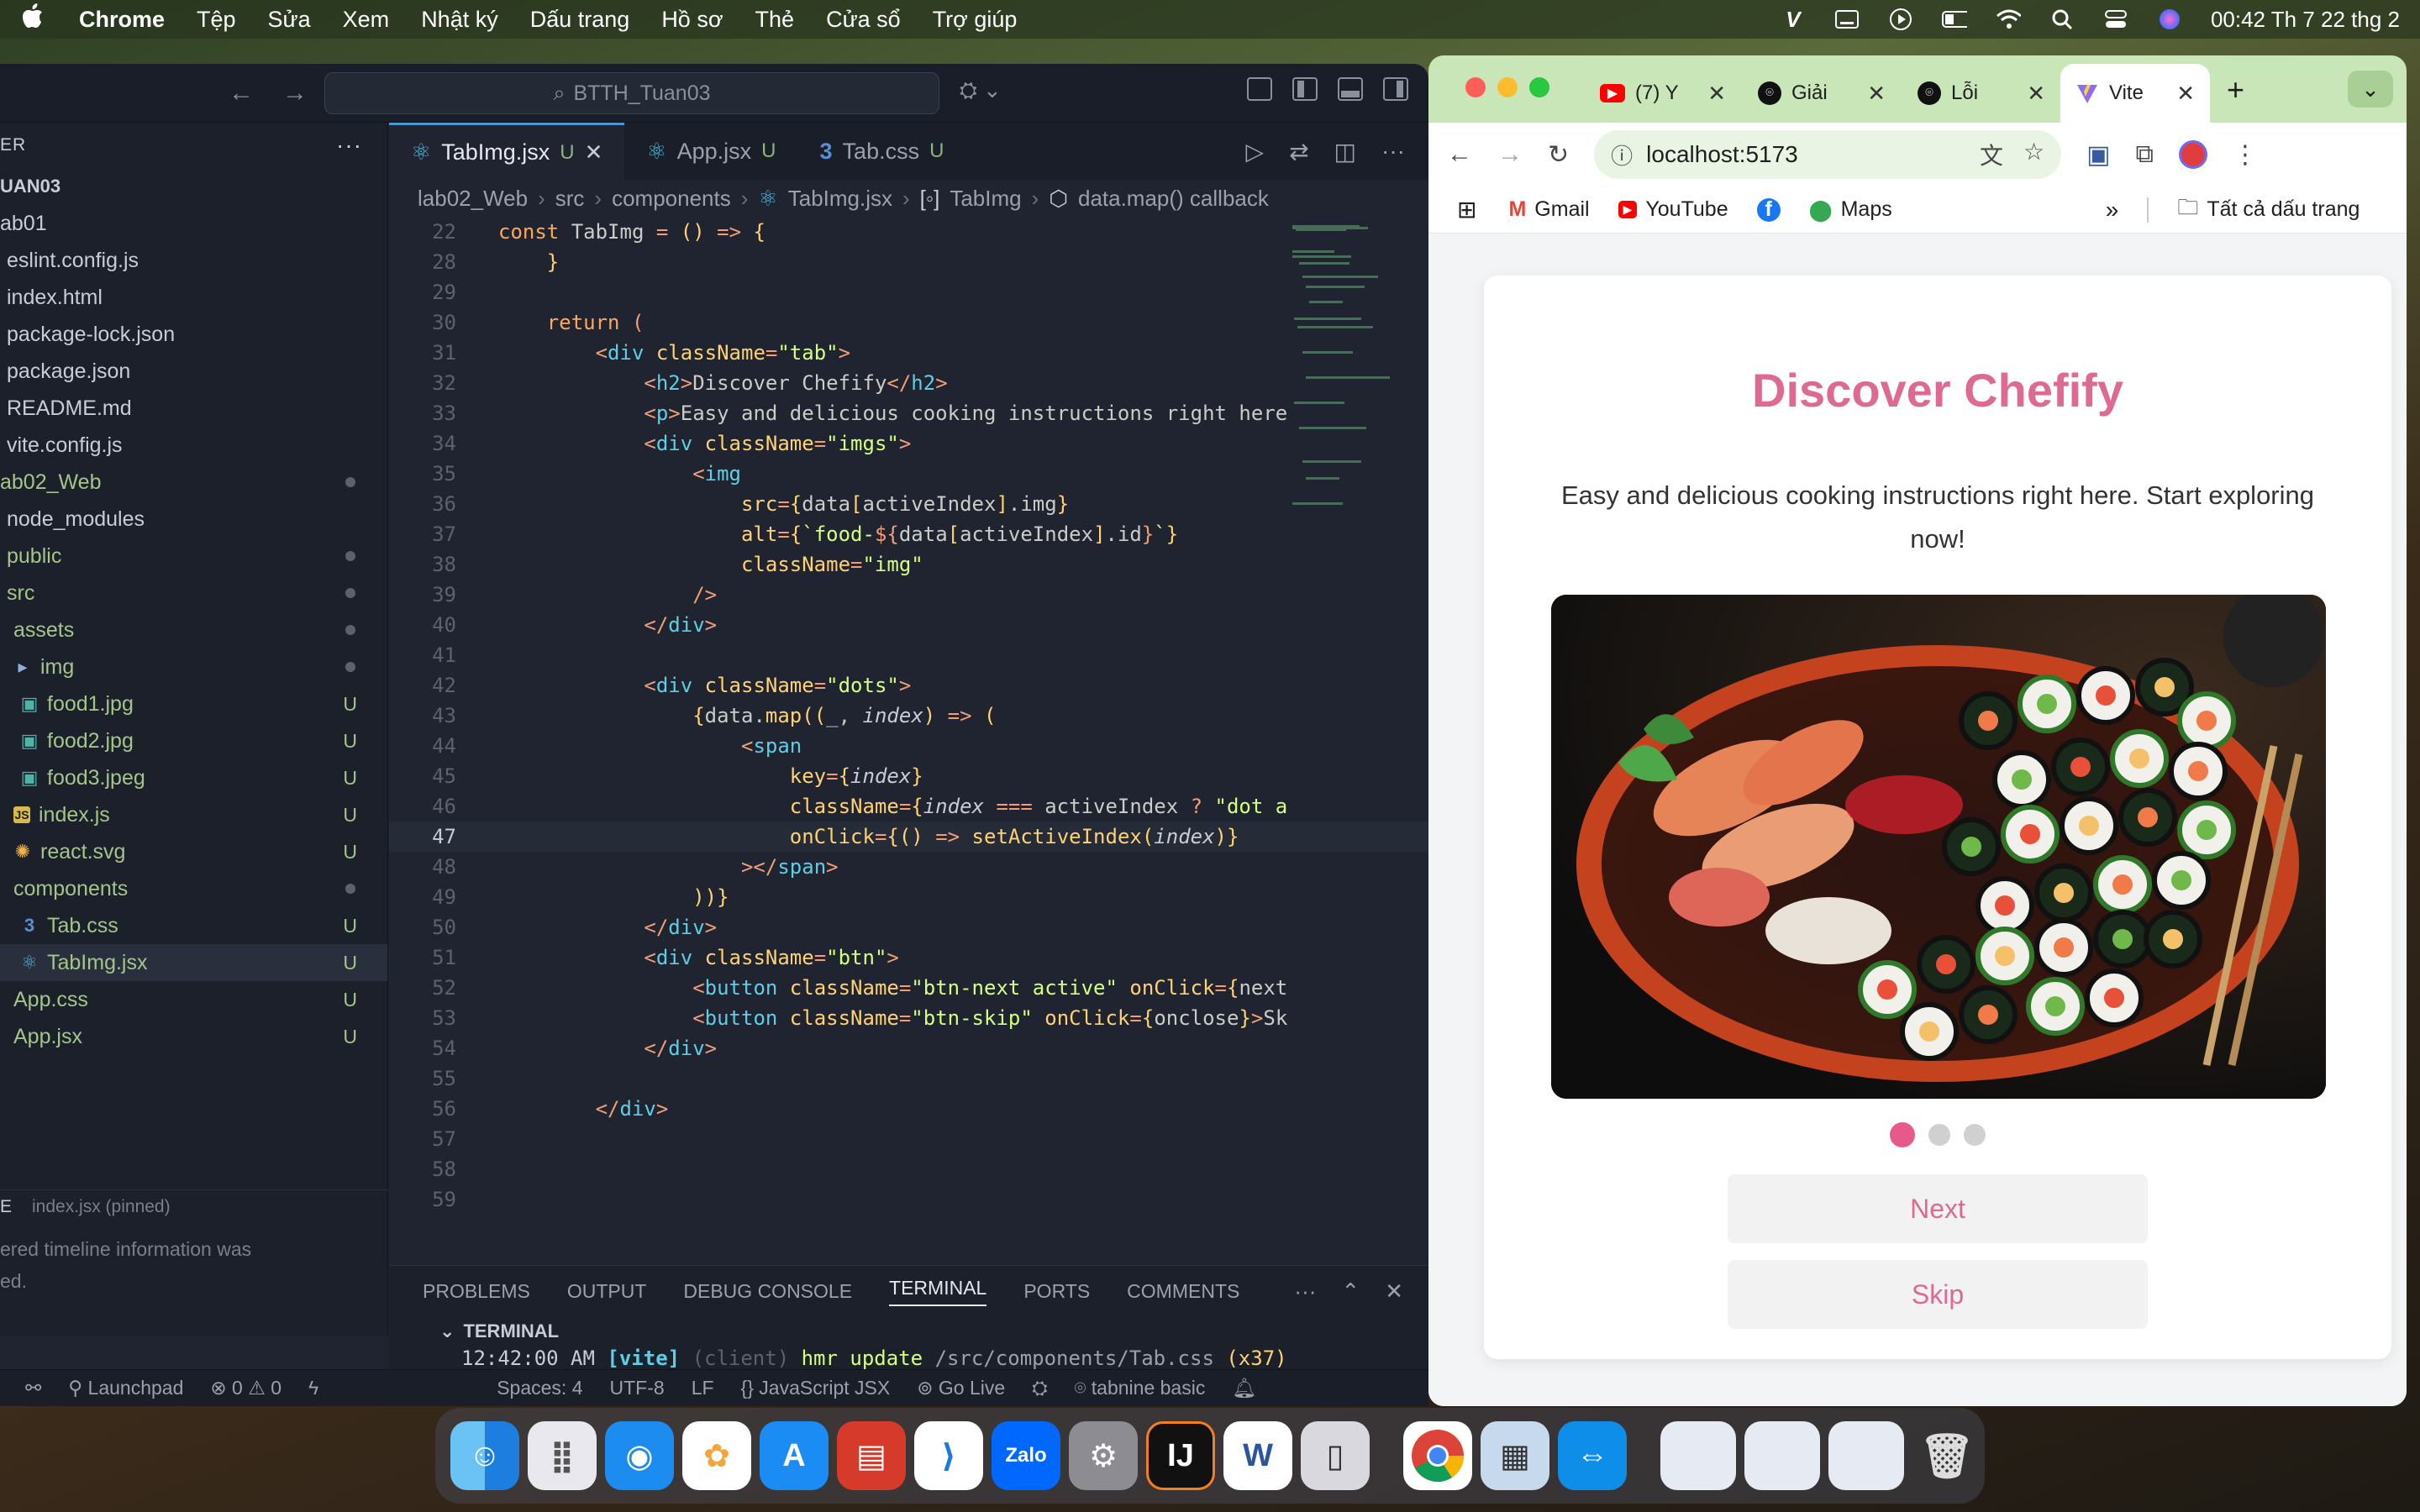 This screenshot has height=1512, width=2420. I want to click on translate-icon: 文, so click(1991, 154).